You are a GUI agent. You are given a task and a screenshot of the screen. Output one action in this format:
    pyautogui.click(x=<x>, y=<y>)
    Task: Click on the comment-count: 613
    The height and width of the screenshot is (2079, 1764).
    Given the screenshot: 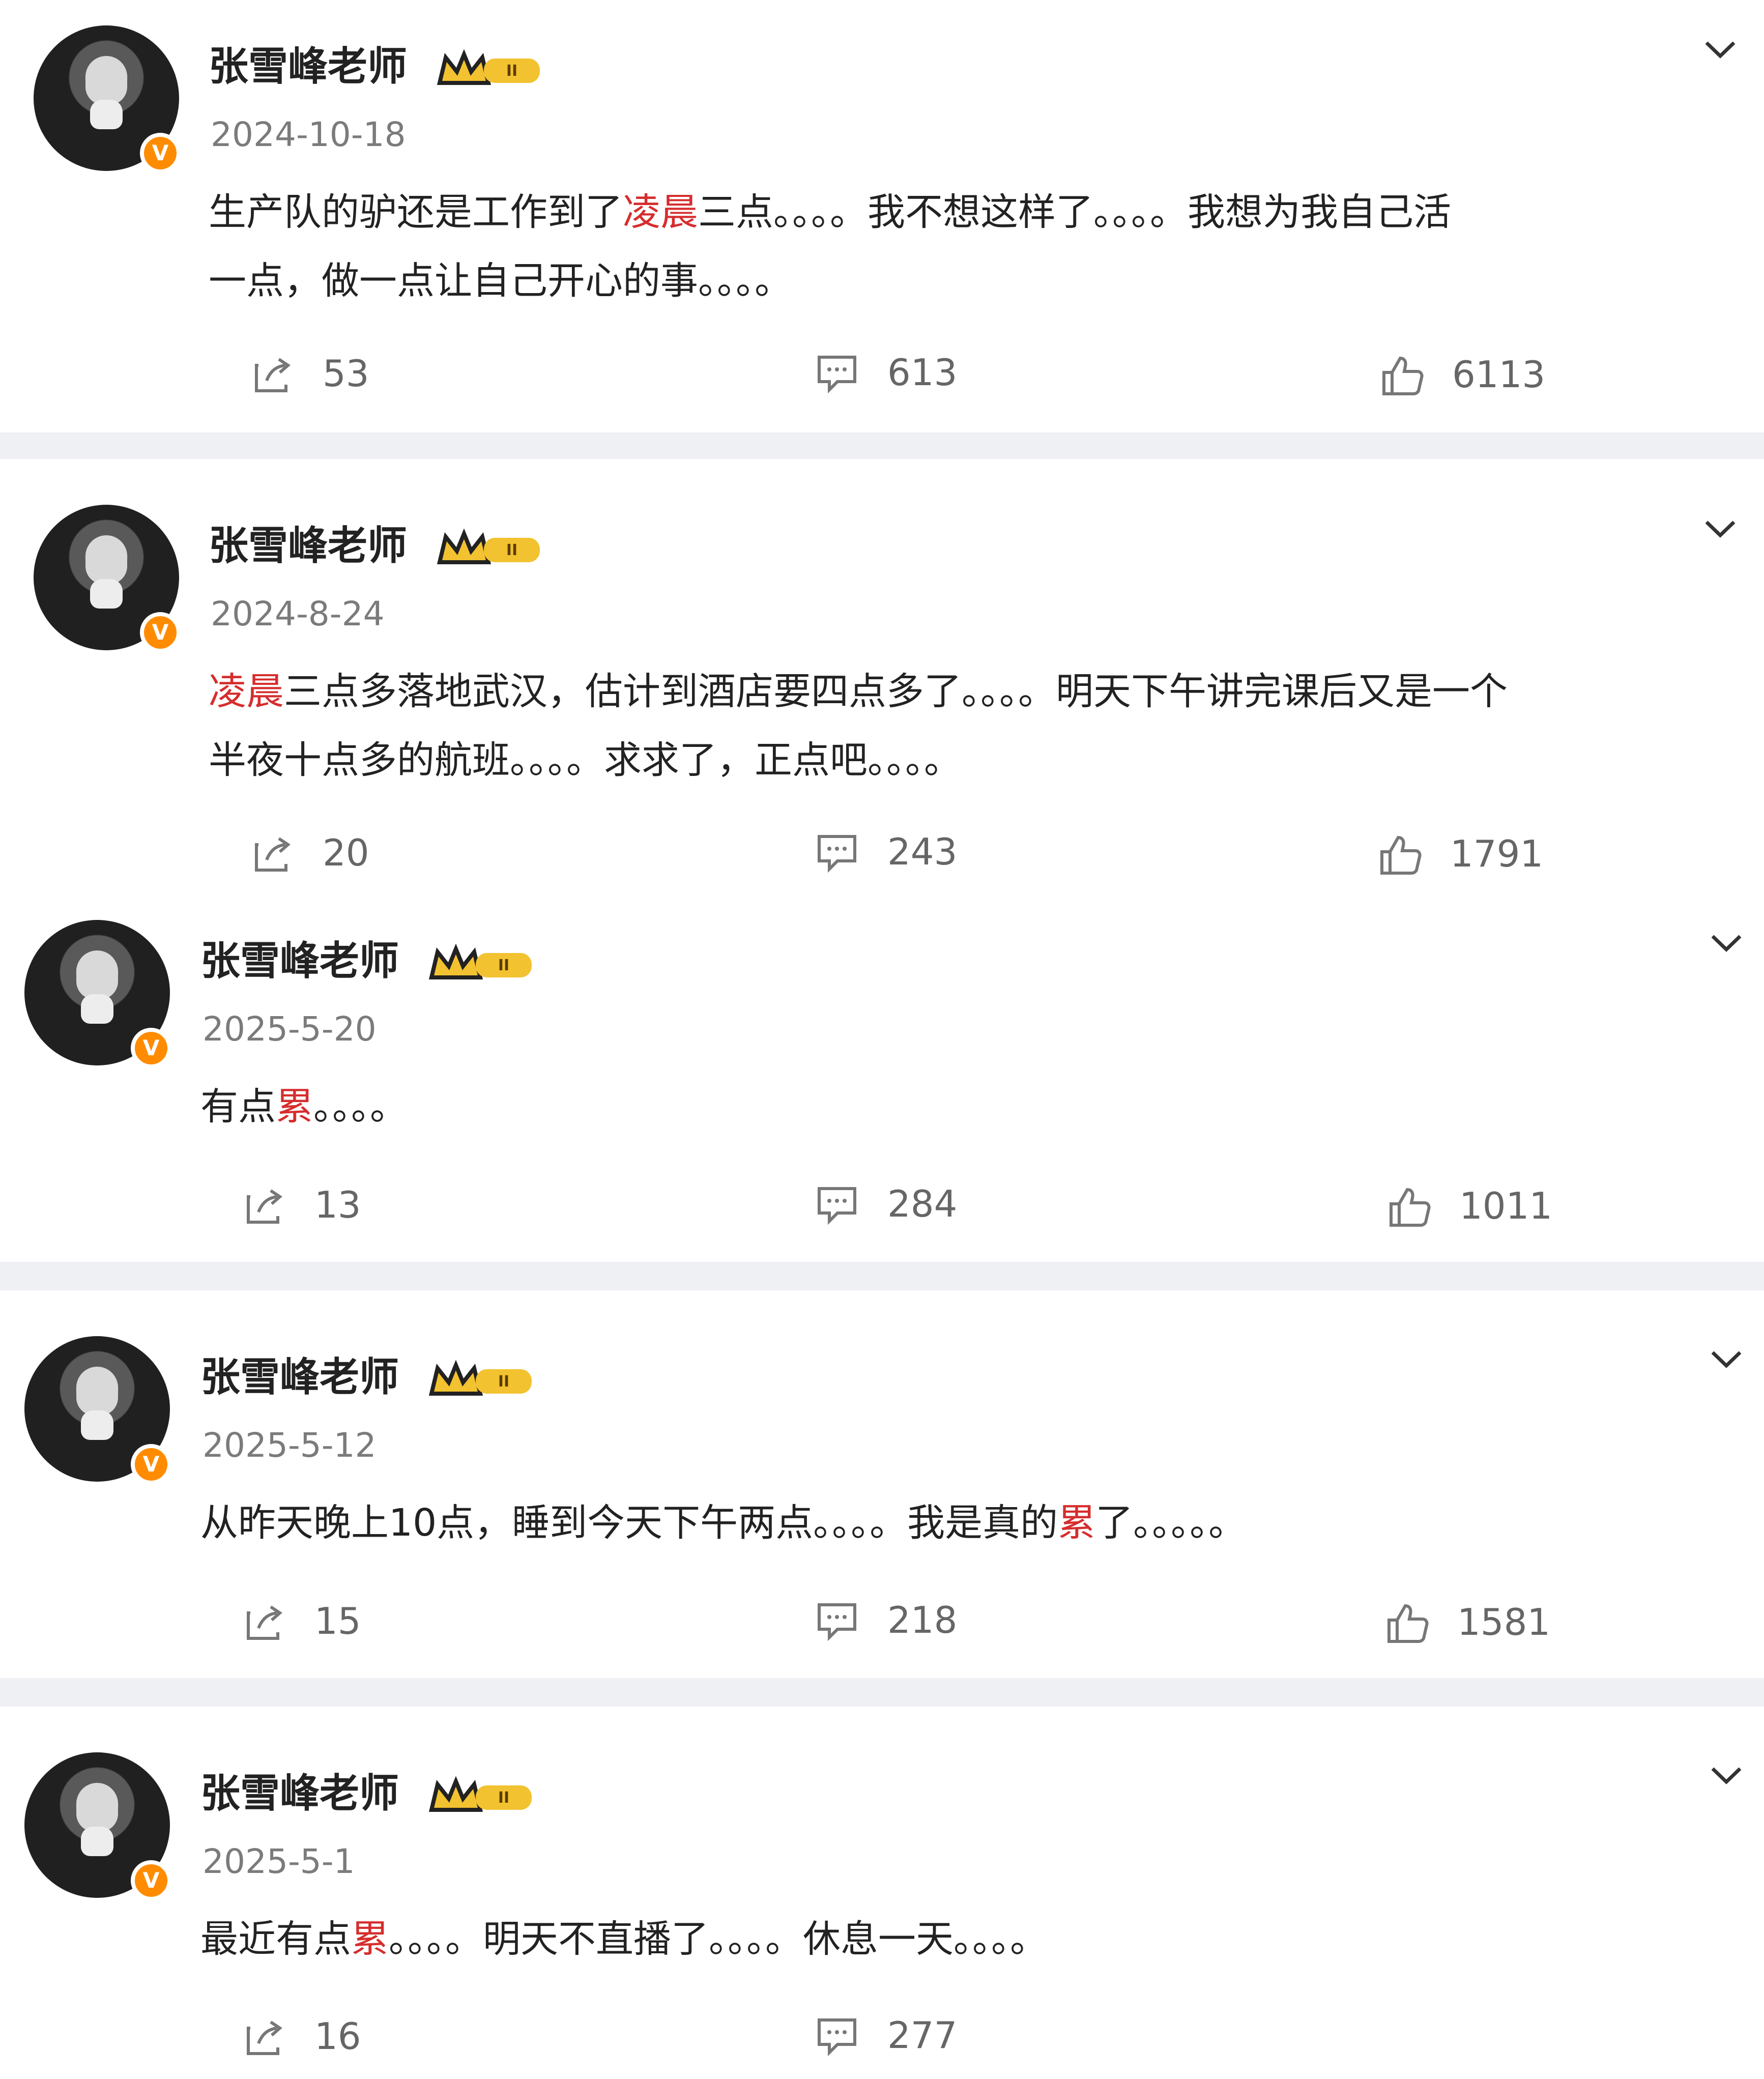 What is the action you would take?
    pyautogui.click(x=923, y=372)
    